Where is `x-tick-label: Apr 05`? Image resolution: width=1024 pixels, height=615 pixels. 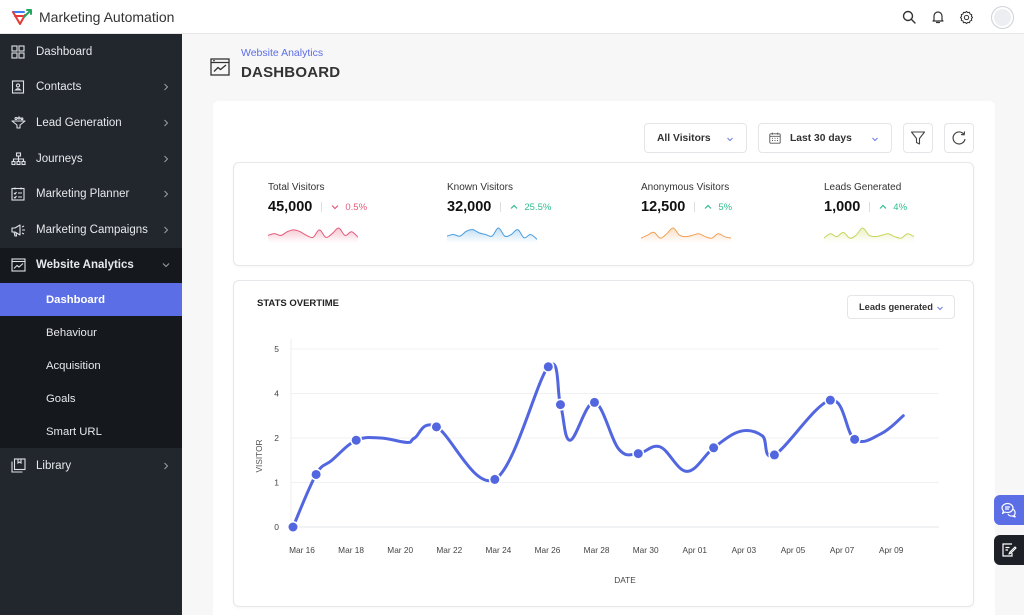 x-tick-label: Apr 05 is located at coordinates (793, 550).